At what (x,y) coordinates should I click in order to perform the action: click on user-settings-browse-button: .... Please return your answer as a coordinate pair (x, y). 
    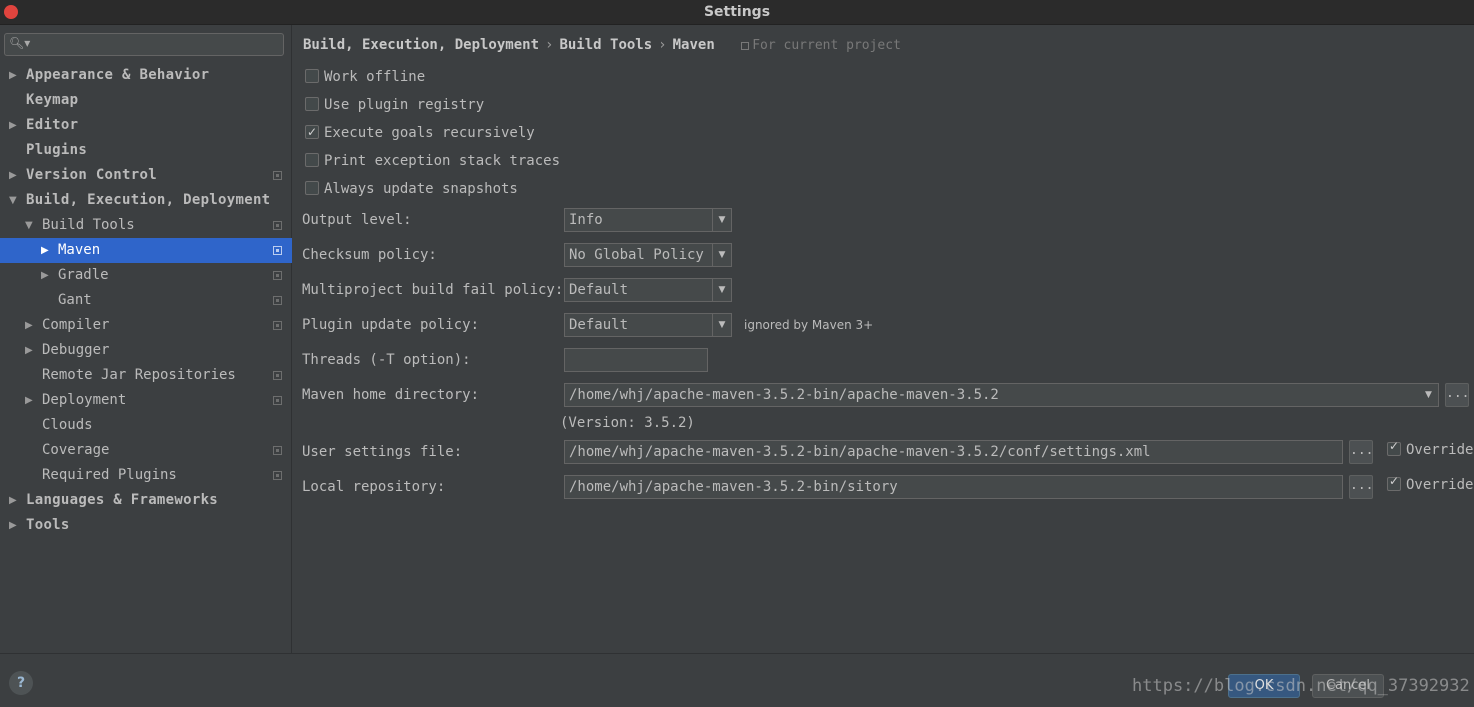
    Looking at the image, I should click on (1361, 452).